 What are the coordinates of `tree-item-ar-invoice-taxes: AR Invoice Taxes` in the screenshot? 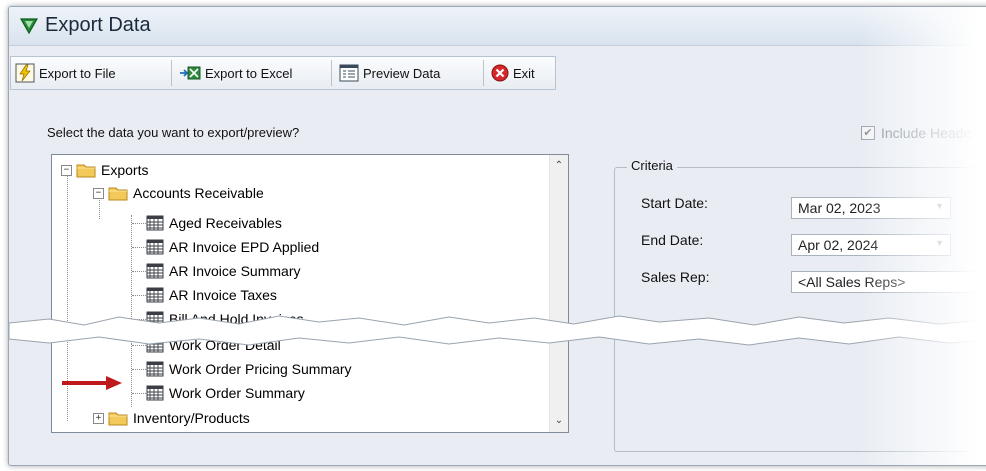 It's located at (211, 295).